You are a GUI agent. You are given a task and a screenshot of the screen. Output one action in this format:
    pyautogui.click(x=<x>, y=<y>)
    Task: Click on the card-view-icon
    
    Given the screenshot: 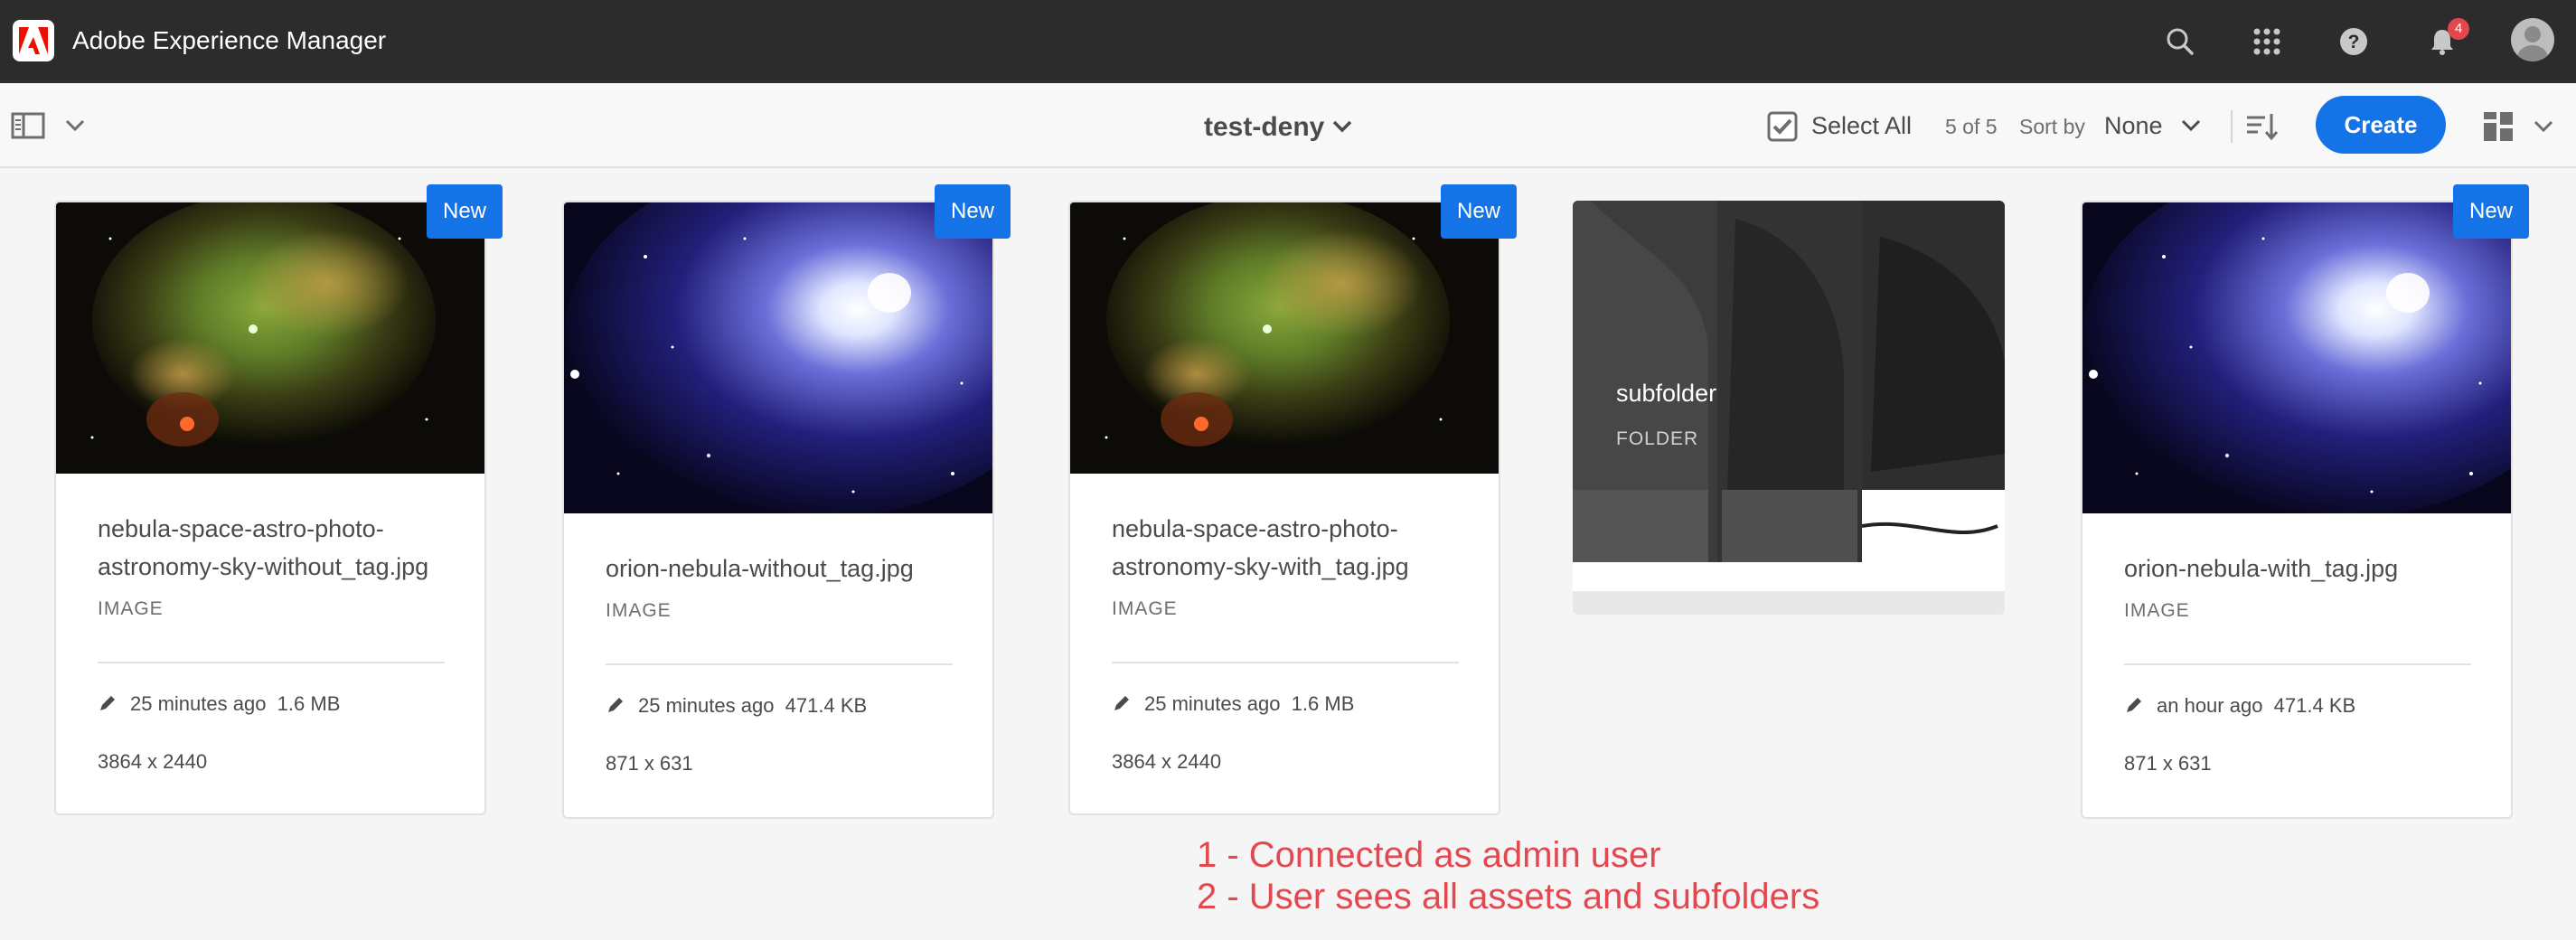 What is the action you would take?
    pyautogui.click(x=2498, y=126)
    